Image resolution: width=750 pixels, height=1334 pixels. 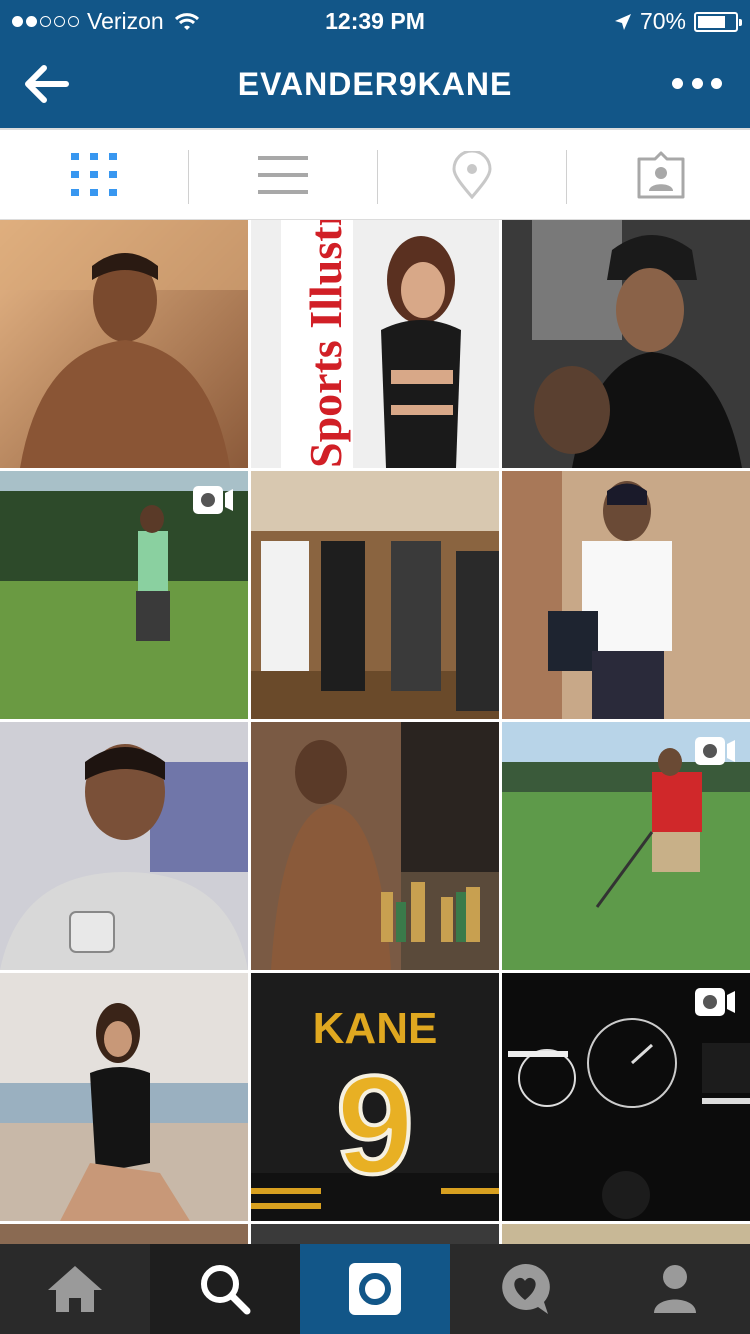 I want to click on heart-bubble-icon, so click(x=526, y=1288).